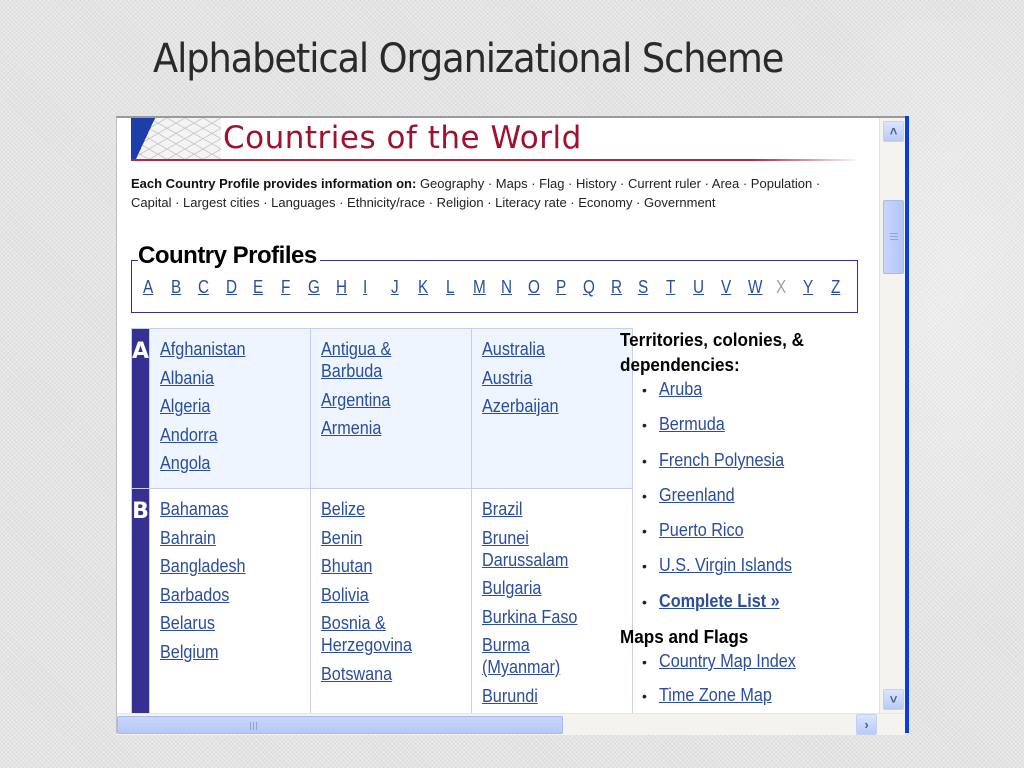 The width and height of the screenshot is (1024, 768). Describe the element at coordinates (645, 287) in the screenshot. I see `alphabet-link-s: S` at that location.